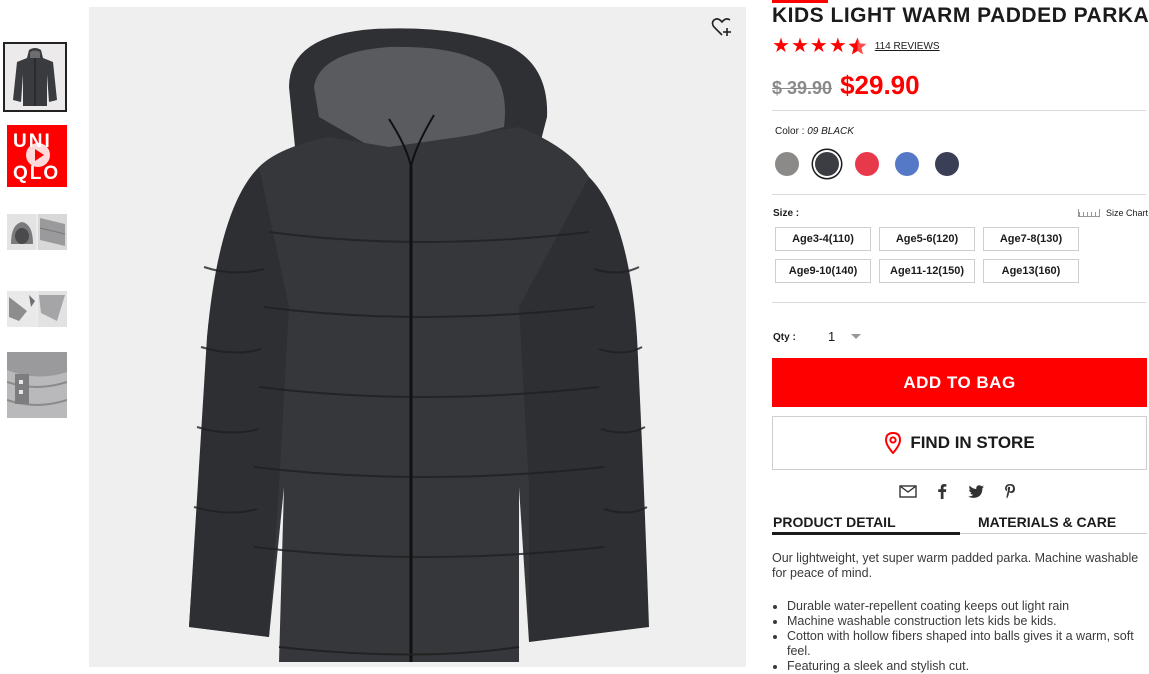 Image resolution: width=1149 pixels, height=674 pixels. I want to click on pocket-detail-image, so click(37, 385).